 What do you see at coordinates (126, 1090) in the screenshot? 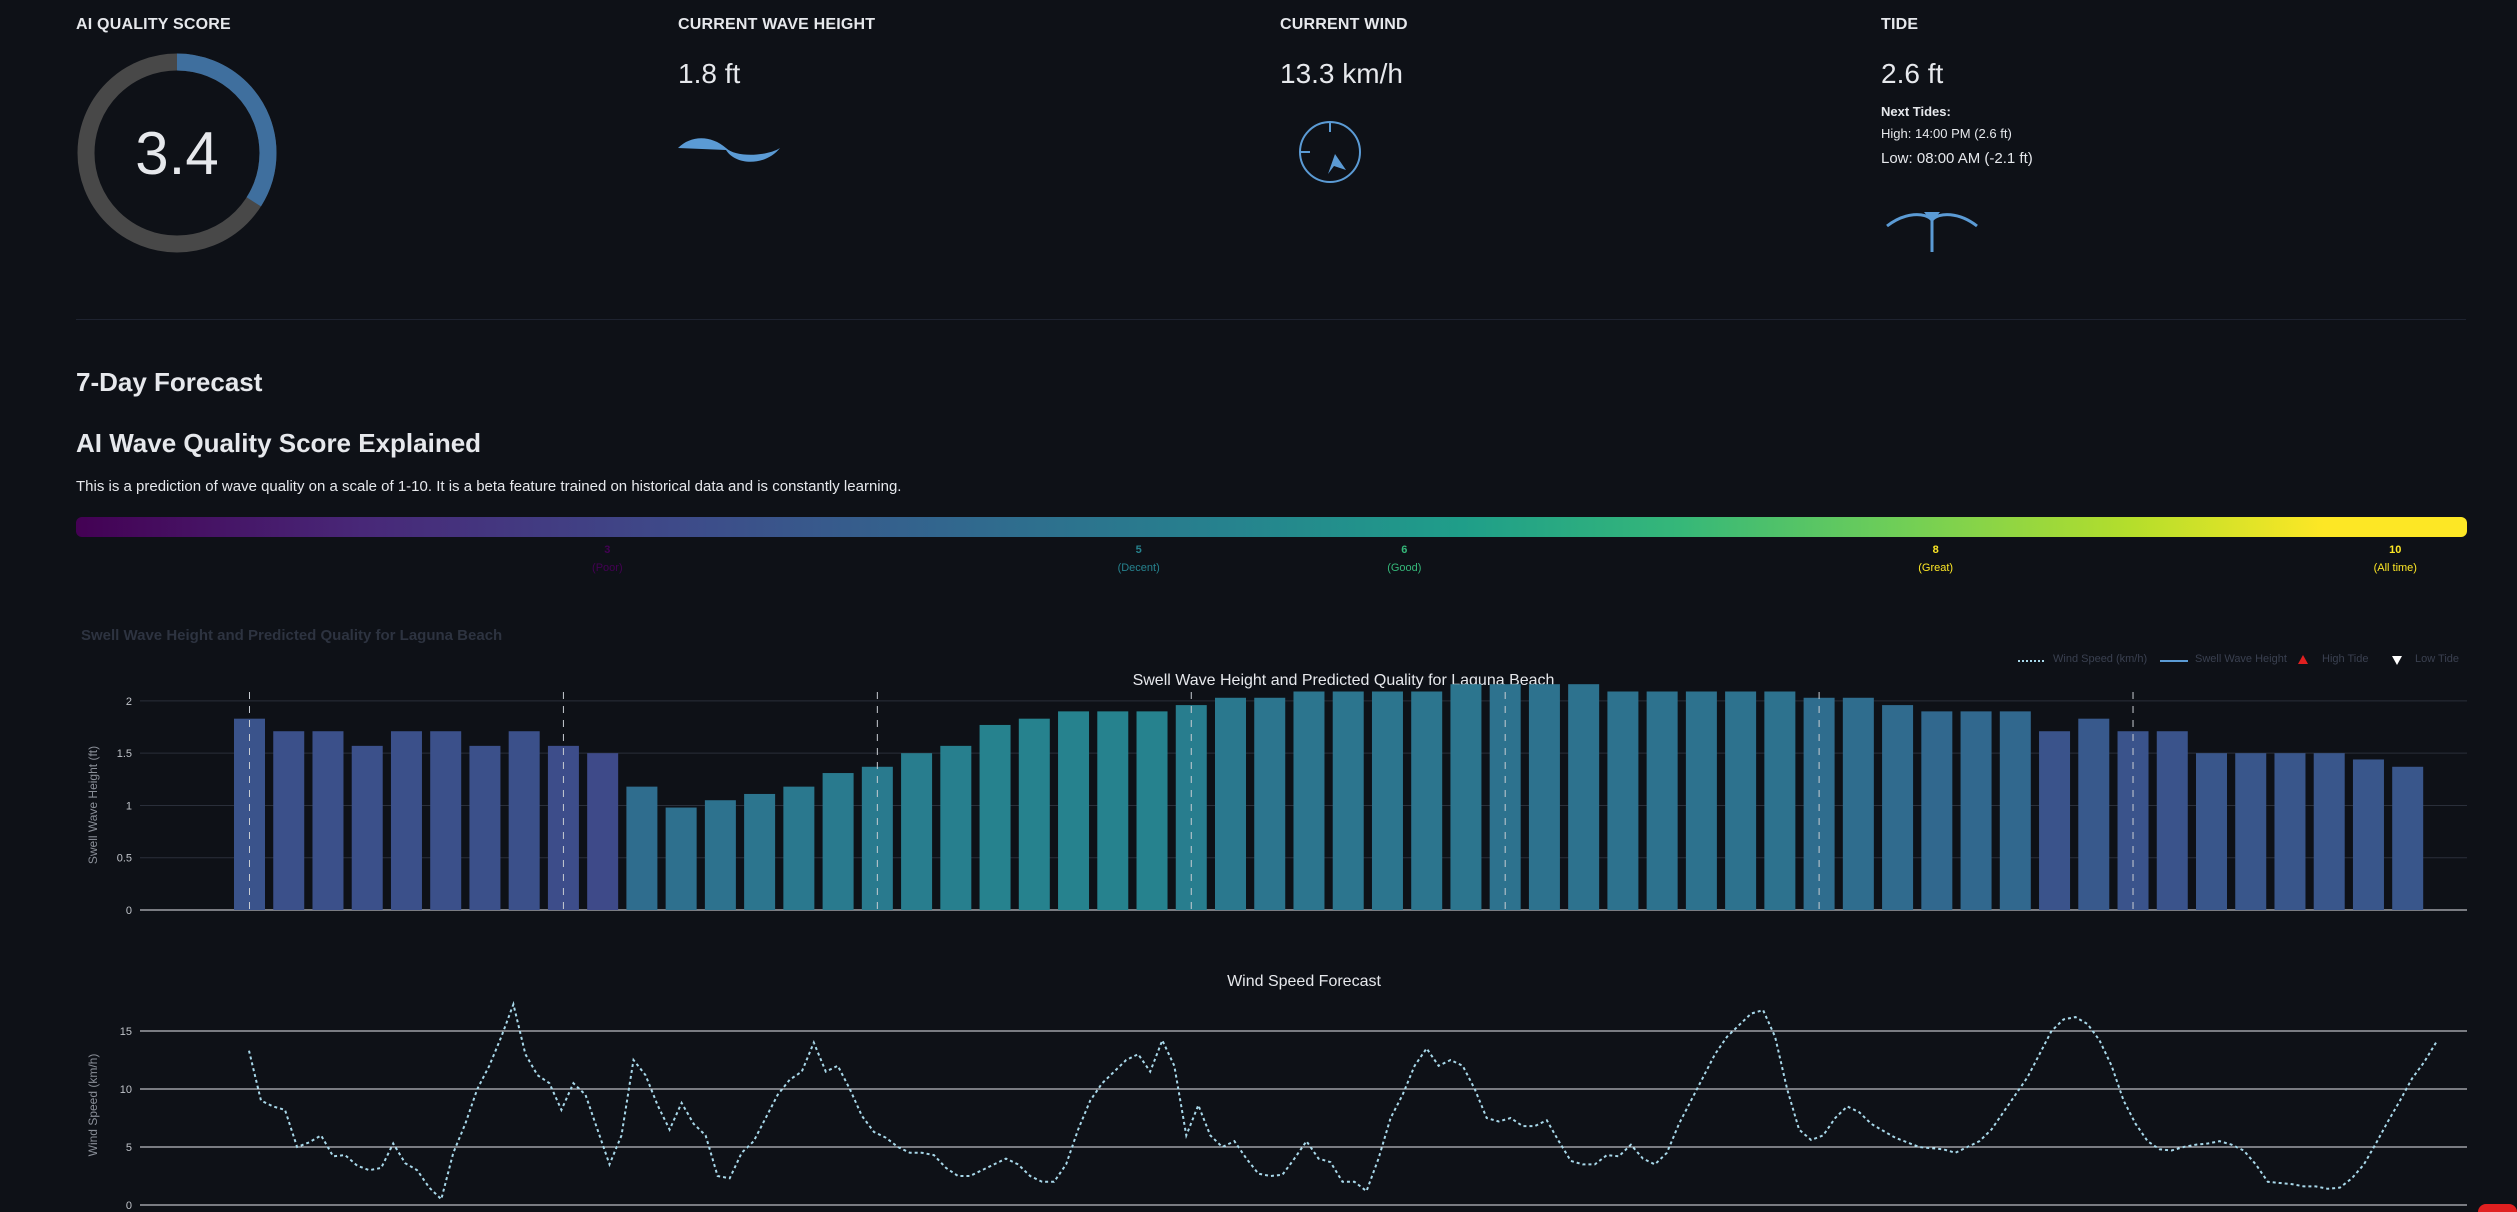
I see `wind-y-tick: 10` at bounding box center [126, 1090].